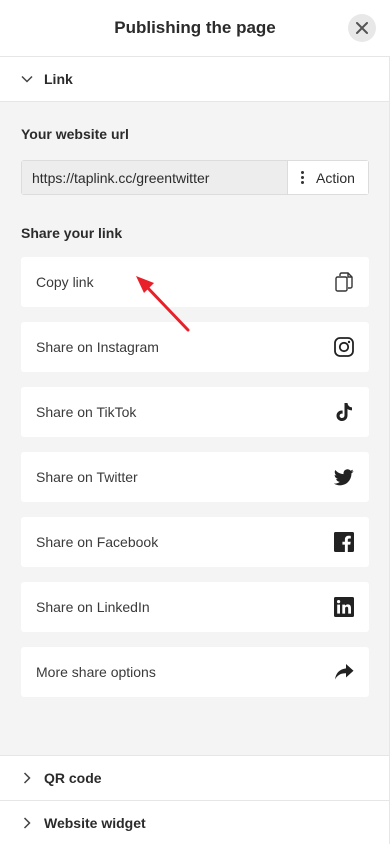  I want to click on panel-header: Publishing the page, so click(195, 28).